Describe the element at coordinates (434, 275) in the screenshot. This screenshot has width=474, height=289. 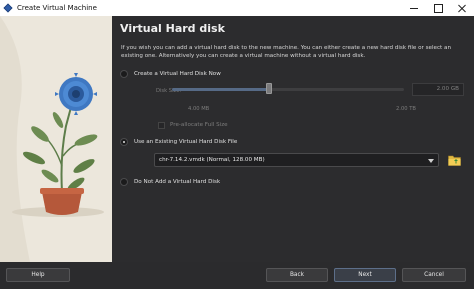
I see `cancel-button: Cancel` at that location.